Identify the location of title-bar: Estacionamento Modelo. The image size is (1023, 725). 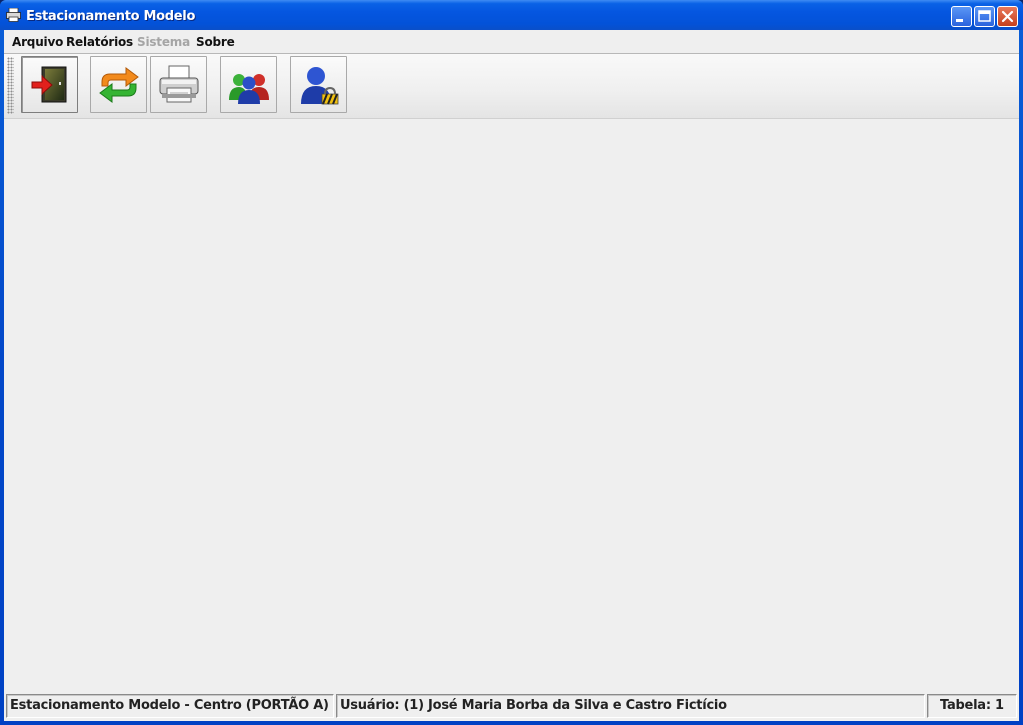
(511, 15).